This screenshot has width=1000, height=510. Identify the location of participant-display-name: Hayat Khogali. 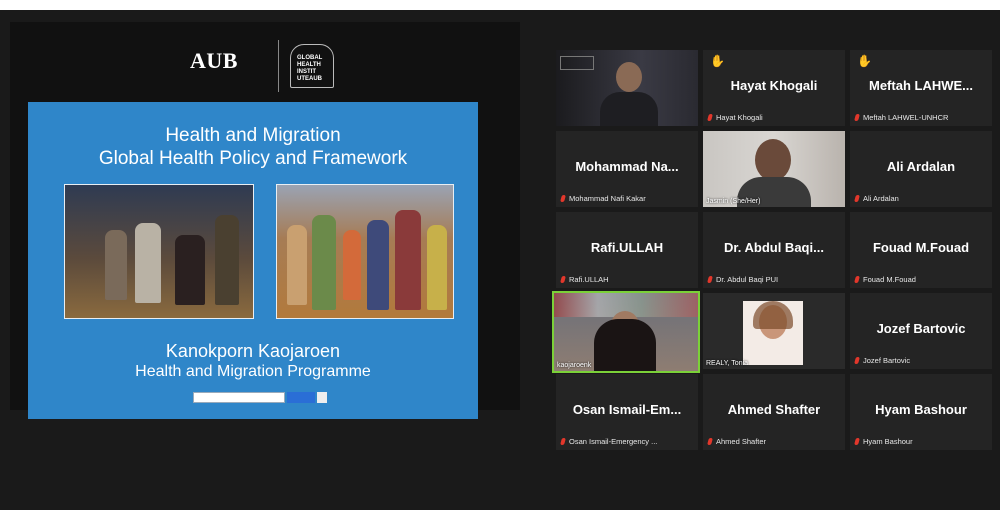
(774, 85).